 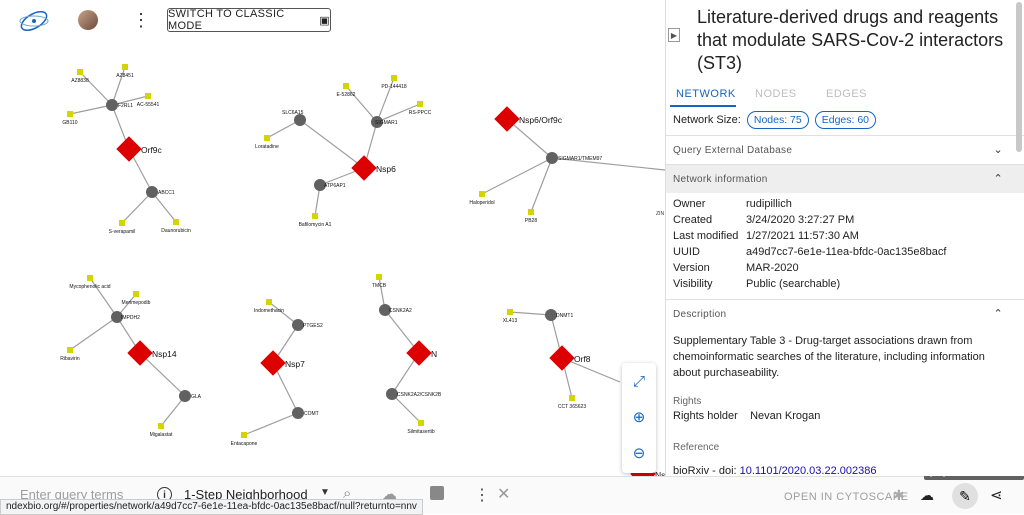 I want to click on node-silmitasertib, so click(x=421, y=423).